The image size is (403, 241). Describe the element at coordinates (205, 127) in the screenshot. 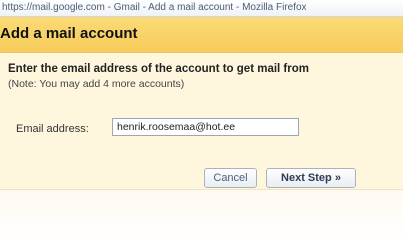

I see `email-address-input` at that location.